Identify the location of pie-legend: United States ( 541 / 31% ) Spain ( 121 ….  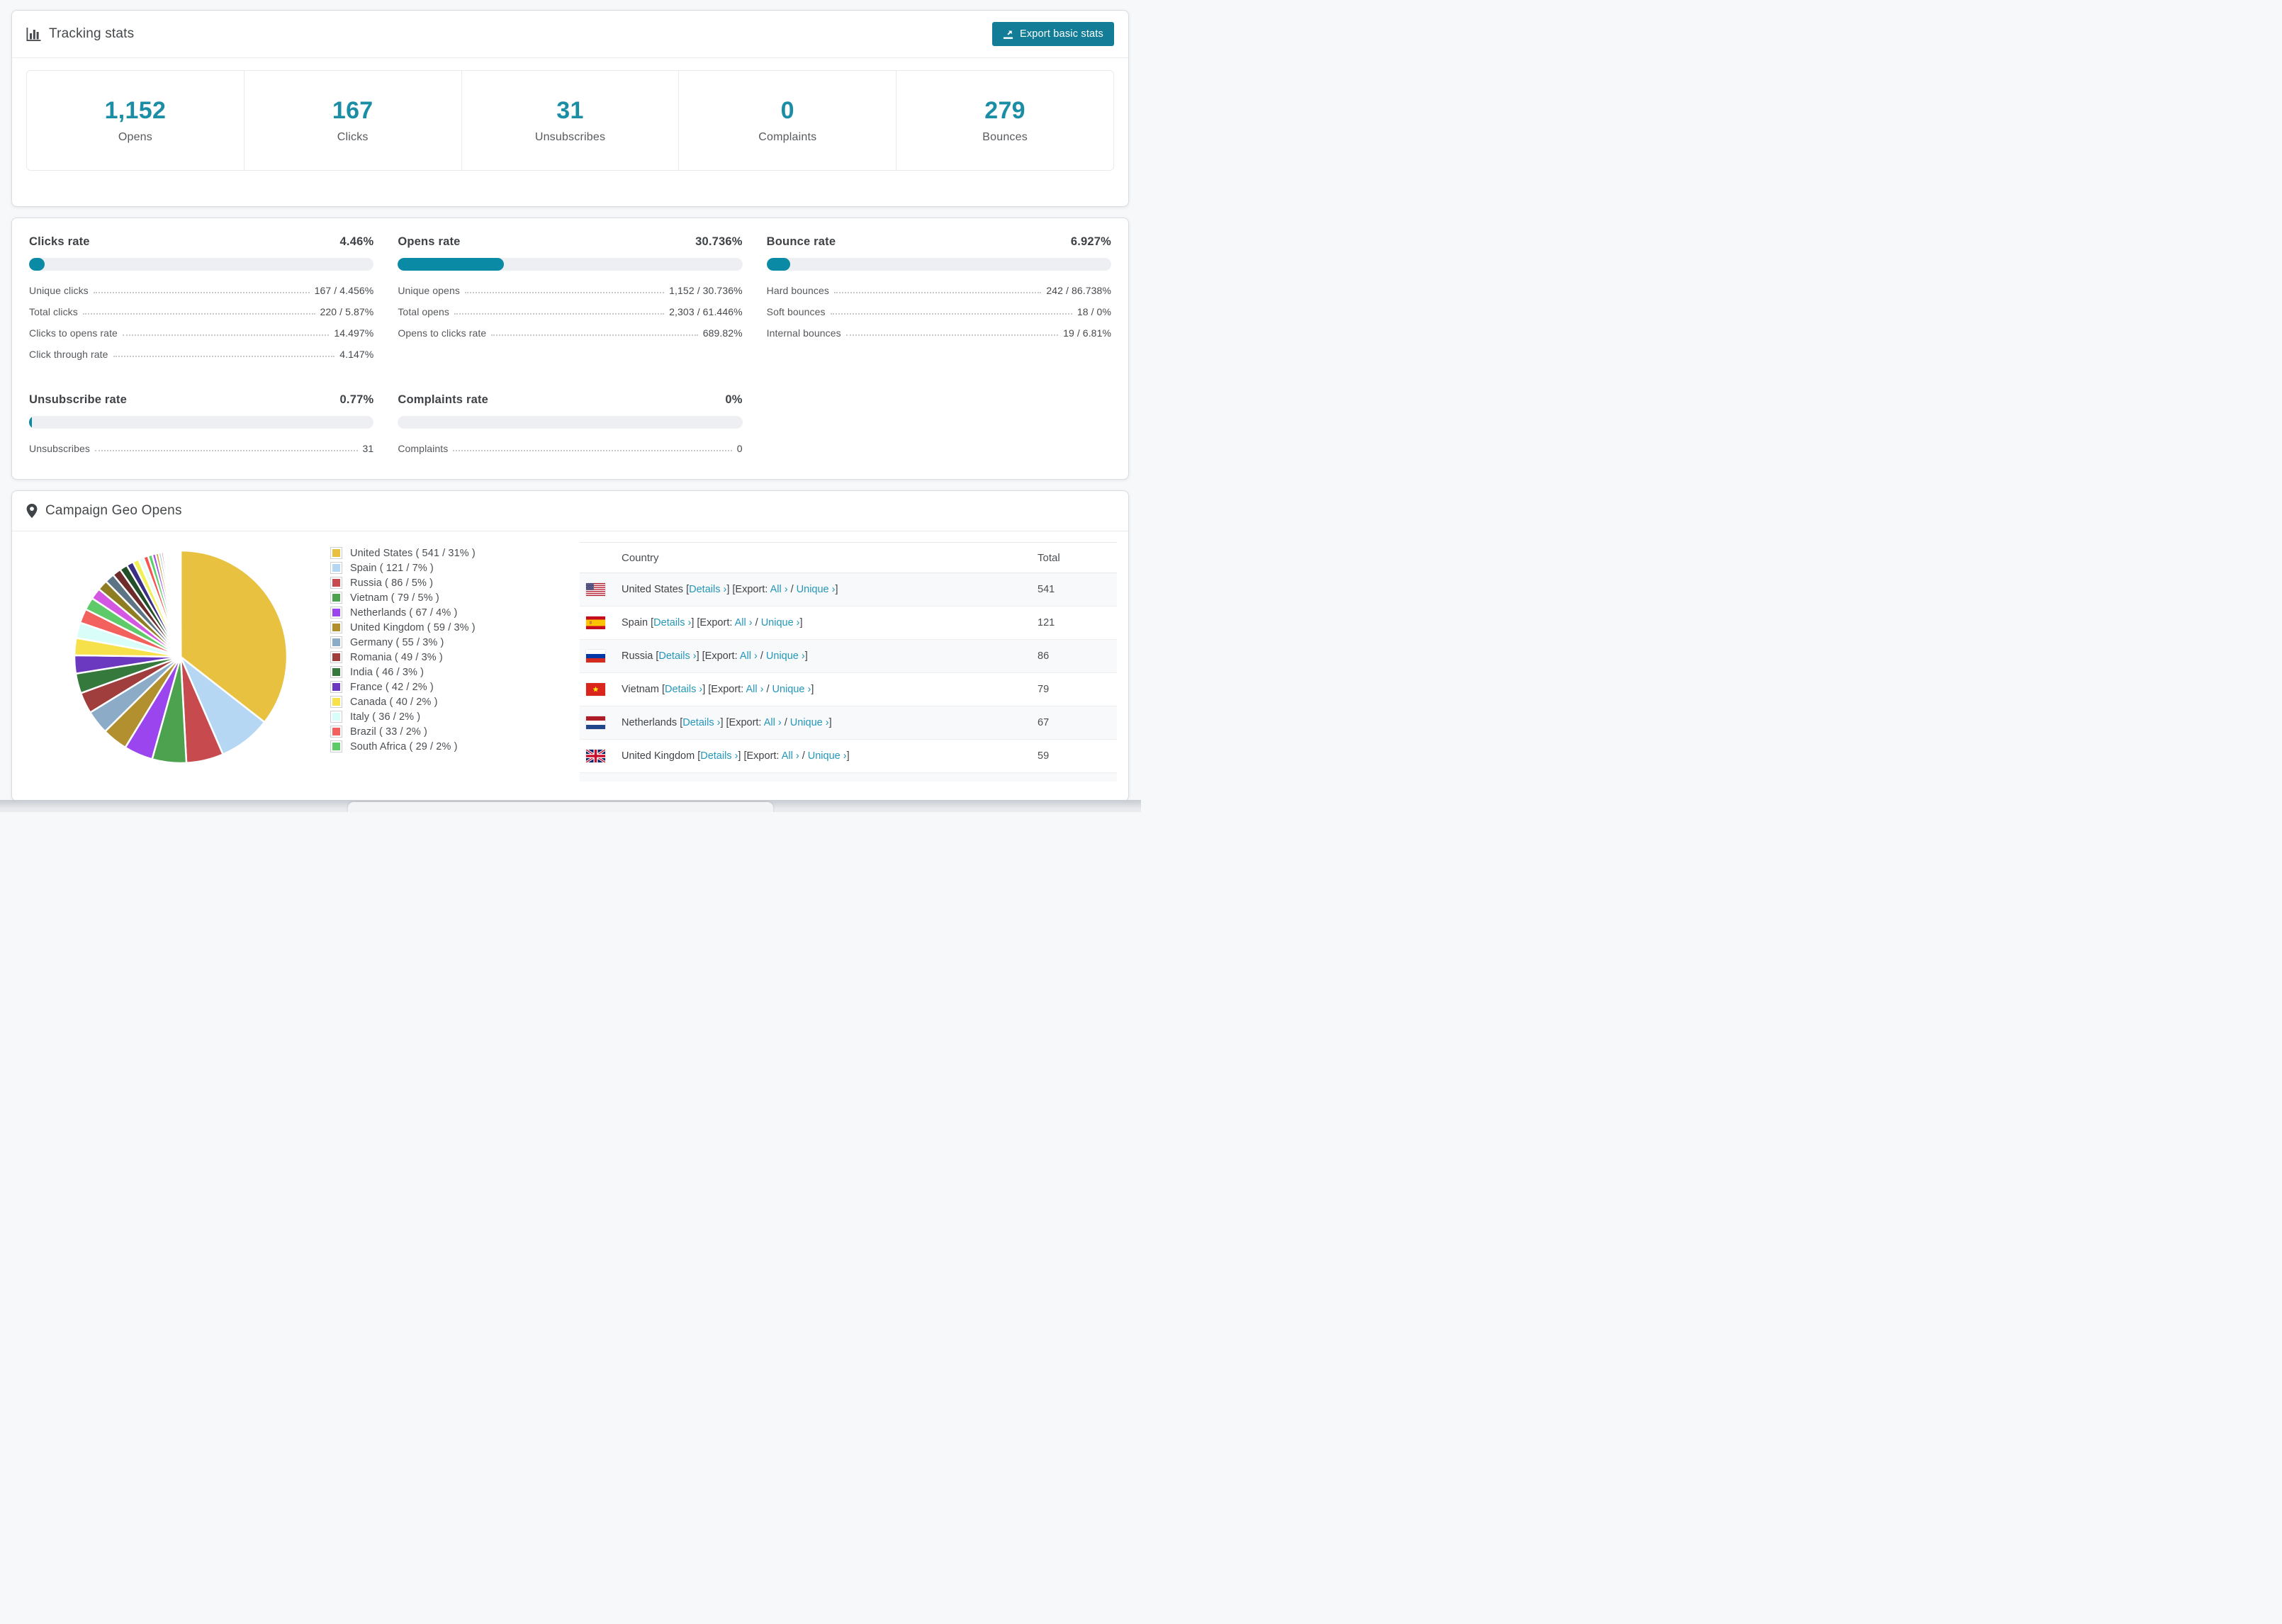
(403, 650).